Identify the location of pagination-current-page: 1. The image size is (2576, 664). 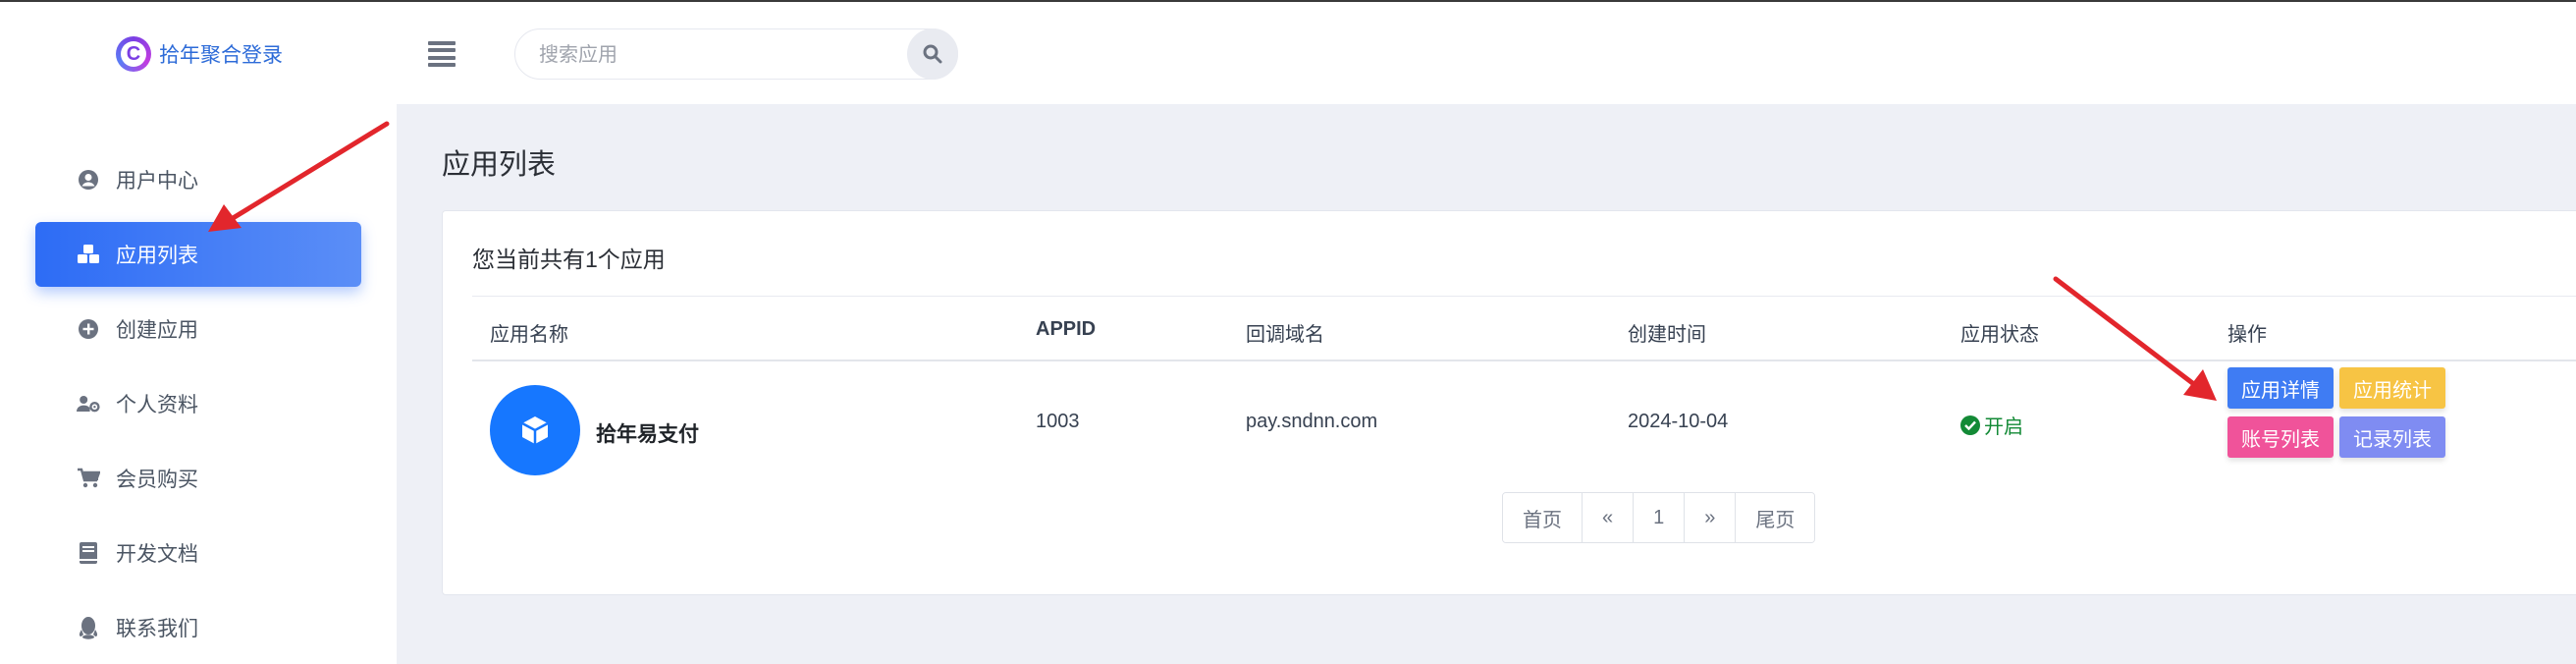
(1660, 517).